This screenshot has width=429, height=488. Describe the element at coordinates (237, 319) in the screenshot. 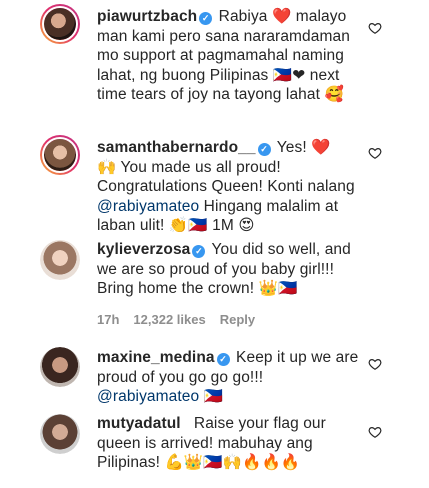

I see `reply-button: Reply` at that location.